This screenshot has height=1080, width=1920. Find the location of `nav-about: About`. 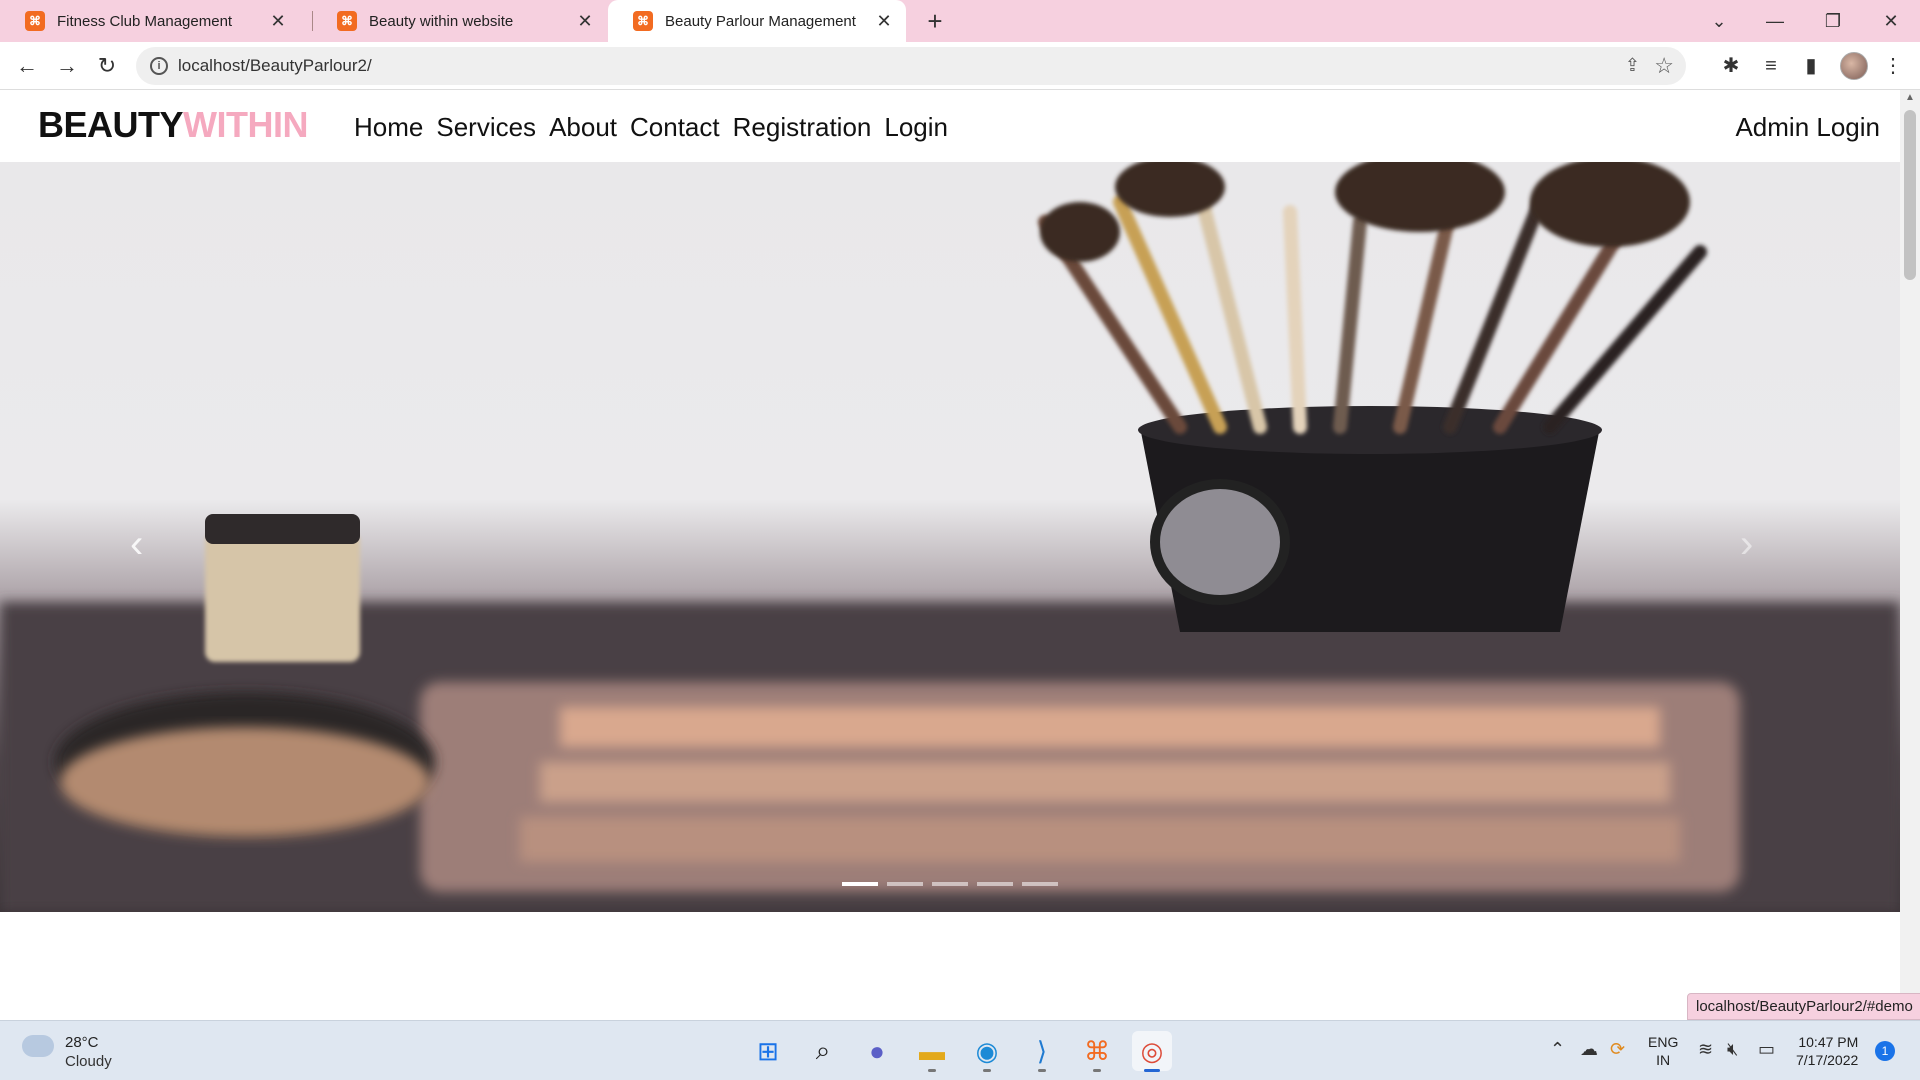

nav-about: About is located at coordinates (583, 127).